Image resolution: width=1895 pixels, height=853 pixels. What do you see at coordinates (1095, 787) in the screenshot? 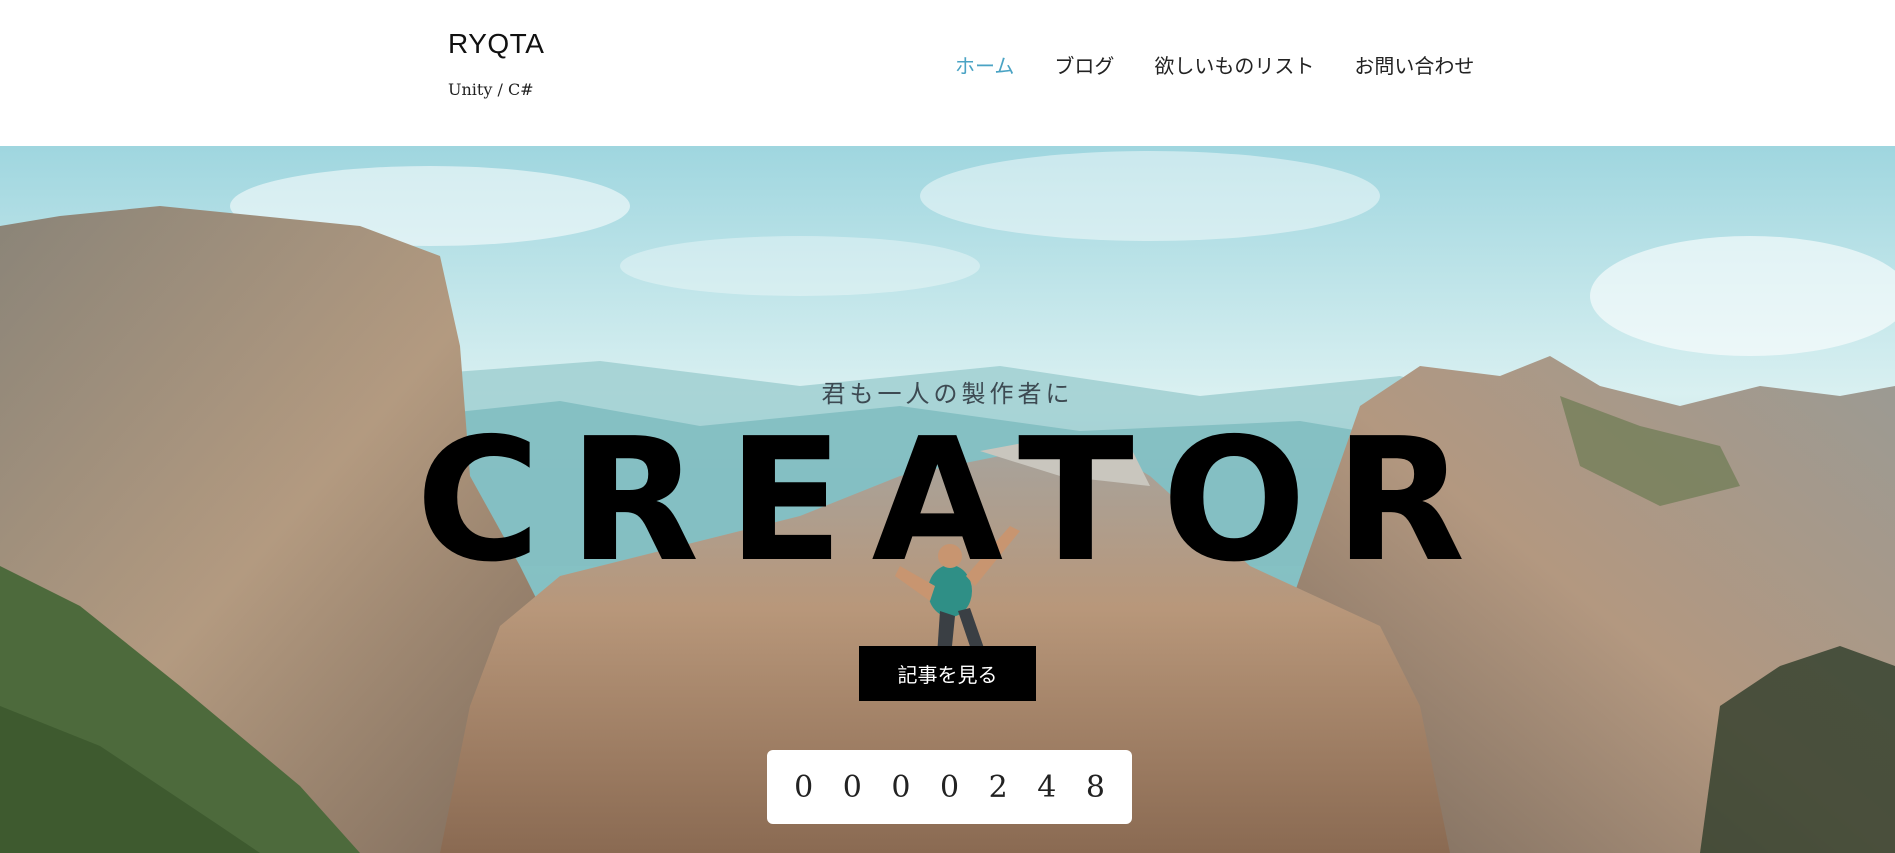
I see `counter-digit: 8` at bounding box center [1095, 787].